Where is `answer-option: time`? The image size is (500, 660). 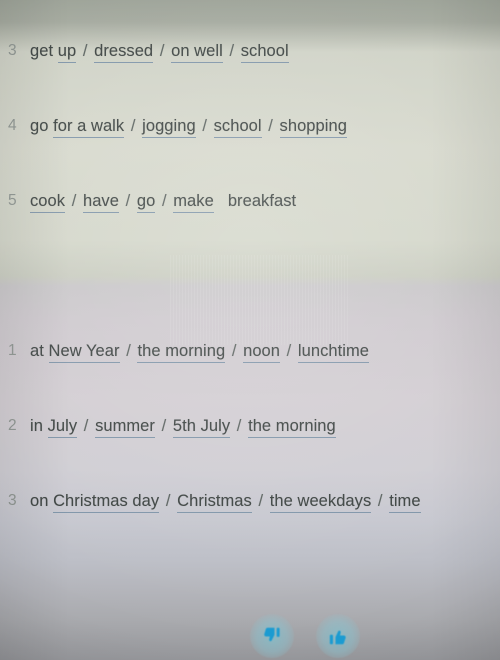 answer-option: time is located at coordinates (405, 502).